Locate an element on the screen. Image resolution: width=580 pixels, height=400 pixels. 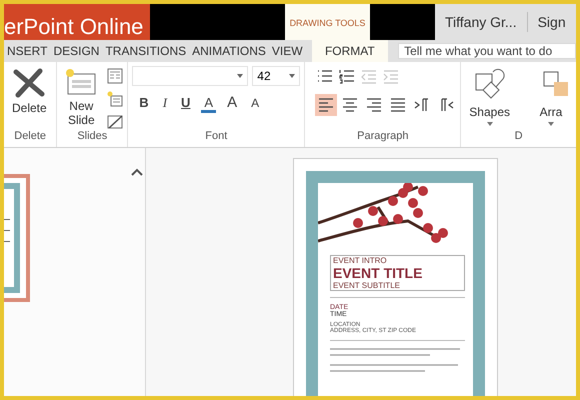
scroll-up-icon is located at coordinates (137, 172).